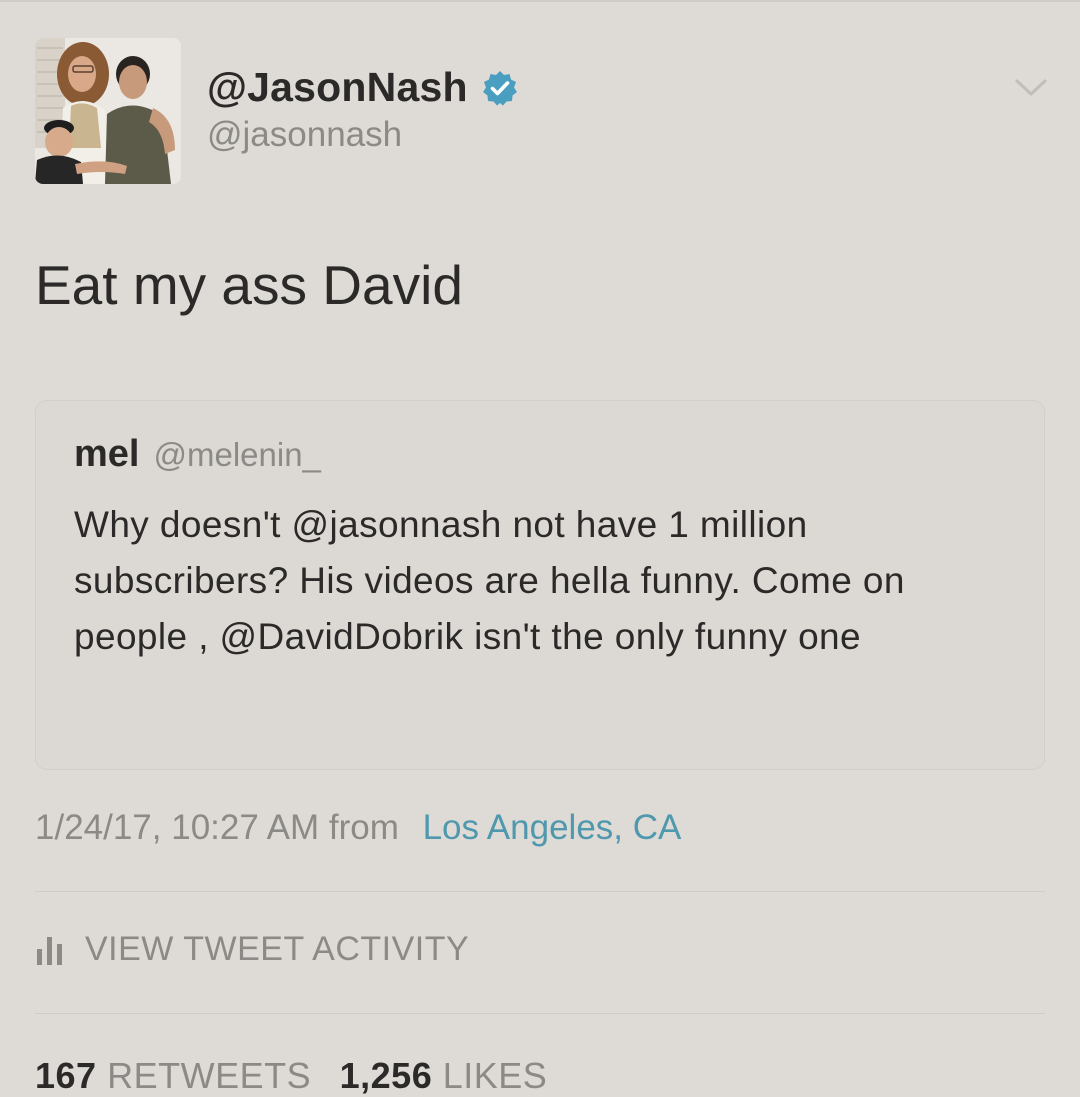  What do you see at coordinates (249, 285) in the screenshot?
I see `tweet-text: Eat my ass David` at bounding box center [249, 285].